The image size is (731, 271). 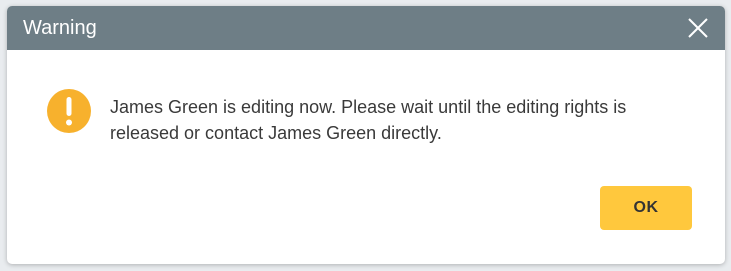 What do you see at coordinates (646, 208) in the screenshot?
I see `ok-button: OK` at bounding box center [646, 208].